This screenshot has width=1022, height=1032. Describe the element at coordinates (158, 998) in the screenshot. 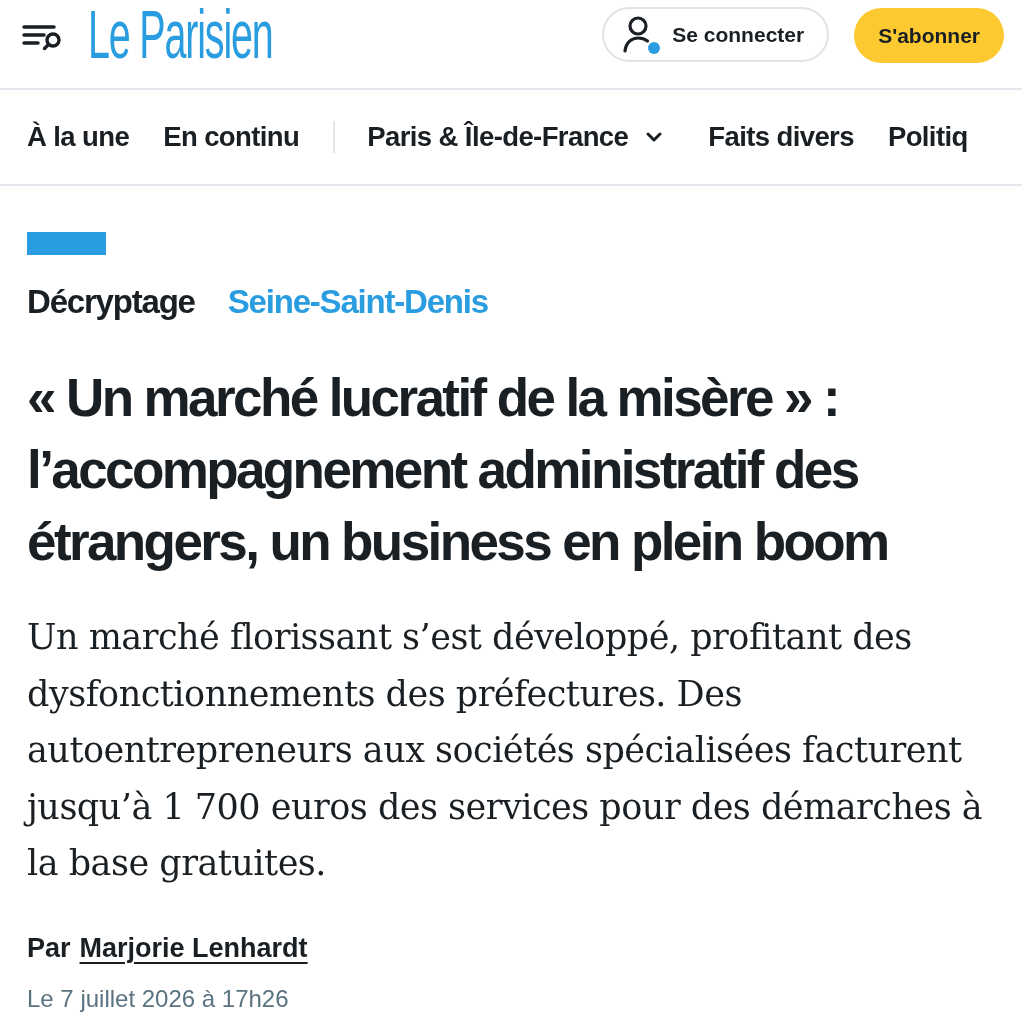

I see `publish-date: Le 7 juillet 2026 à 17h26` at that location.